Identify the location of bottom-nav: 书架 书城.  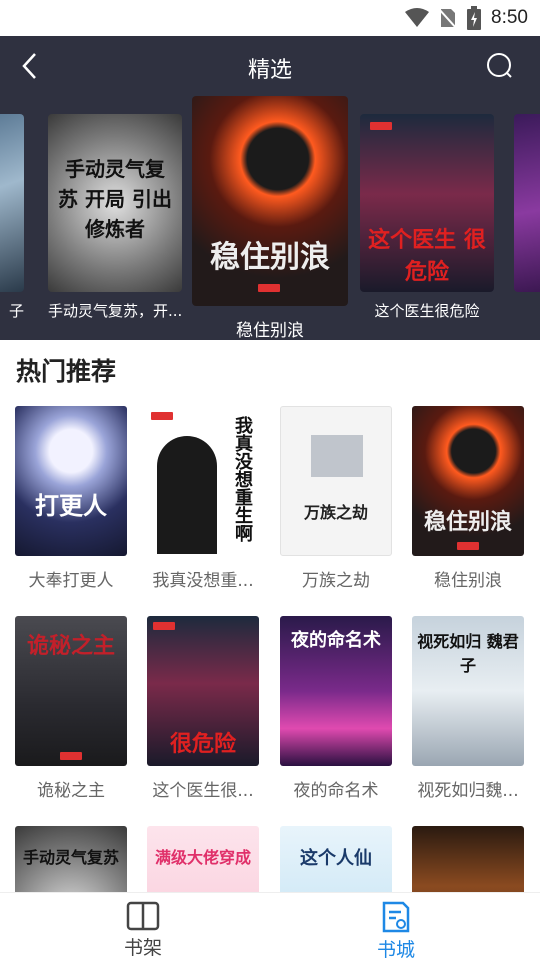
(270, 926).